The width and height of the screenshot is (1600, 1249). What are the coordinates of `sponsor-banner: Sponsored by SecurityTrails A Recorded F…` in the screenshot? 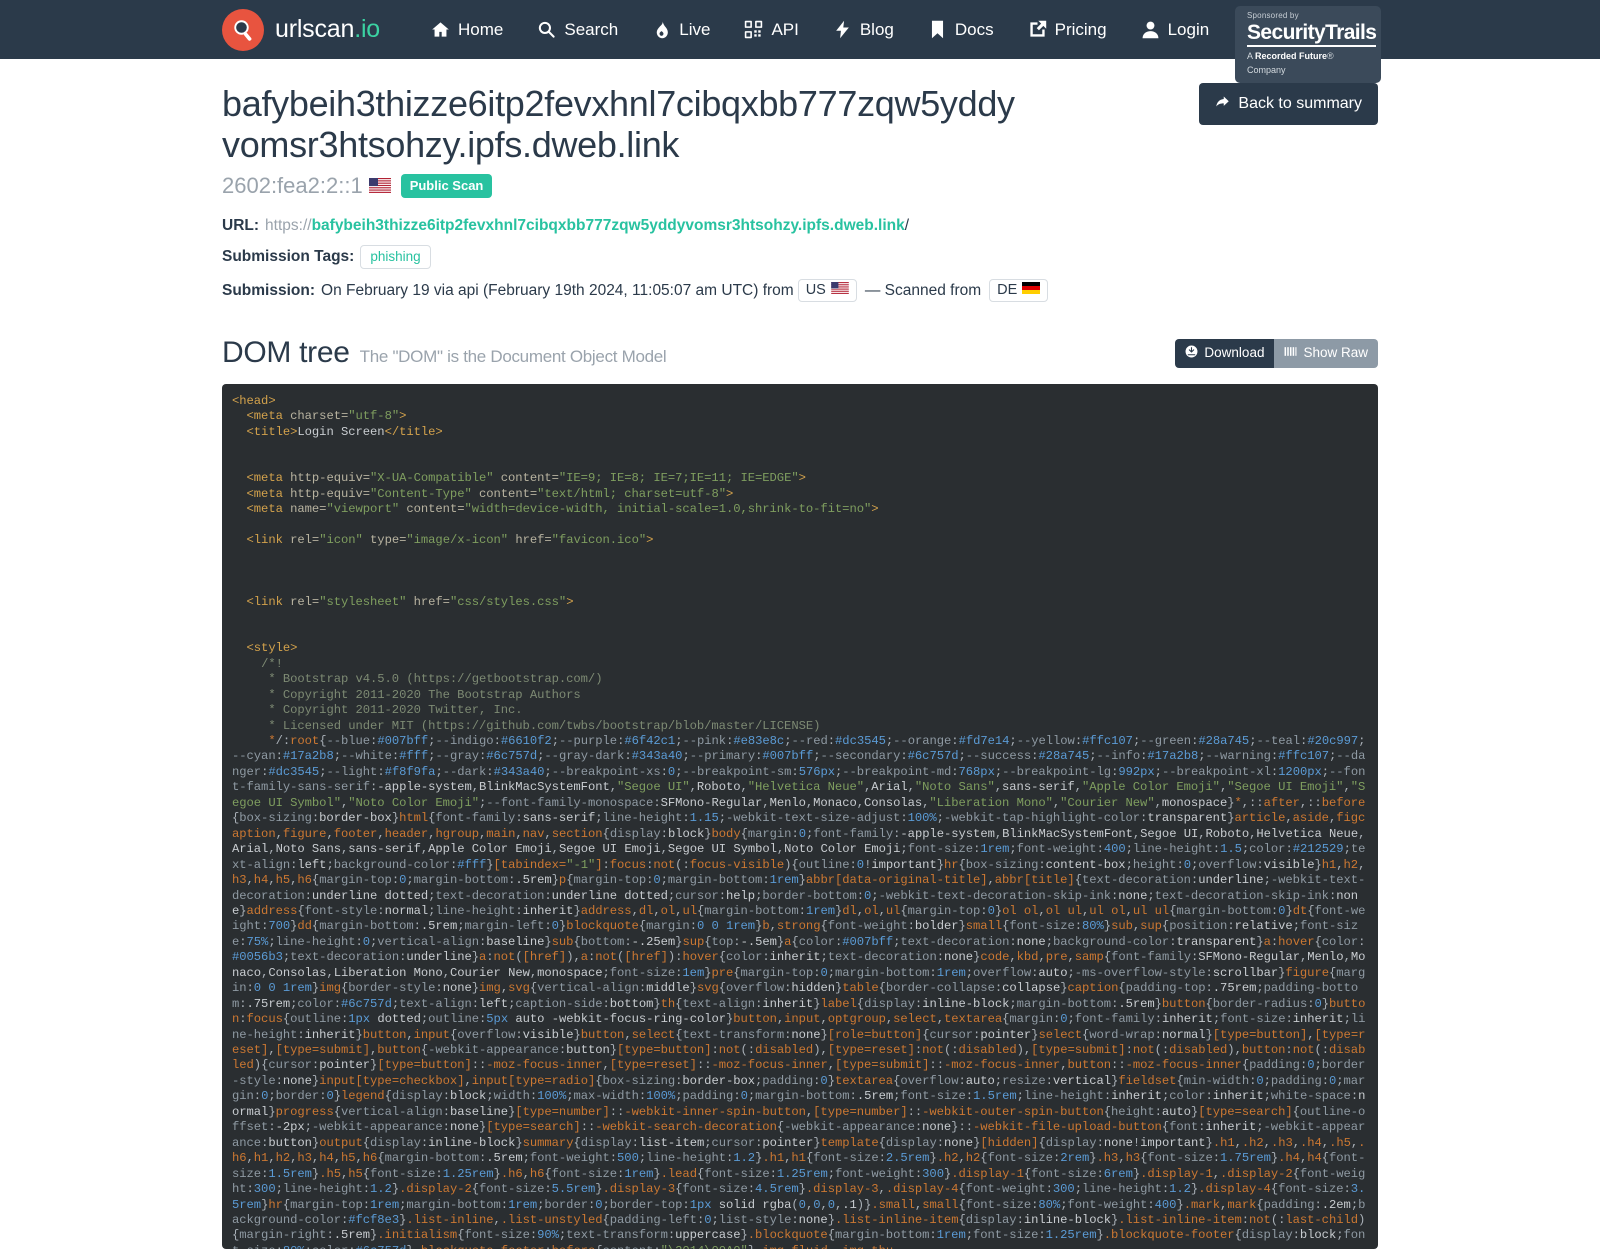 It's located at (1308, 44).